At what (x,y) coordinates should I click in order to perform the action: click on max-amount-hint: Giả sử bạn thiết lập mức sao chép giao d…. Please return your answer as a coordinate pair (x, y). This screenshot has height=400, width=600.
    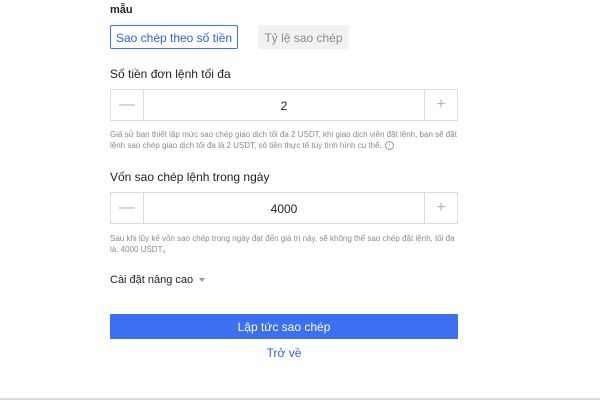
    Looking at the image, I should click on (285, 140).